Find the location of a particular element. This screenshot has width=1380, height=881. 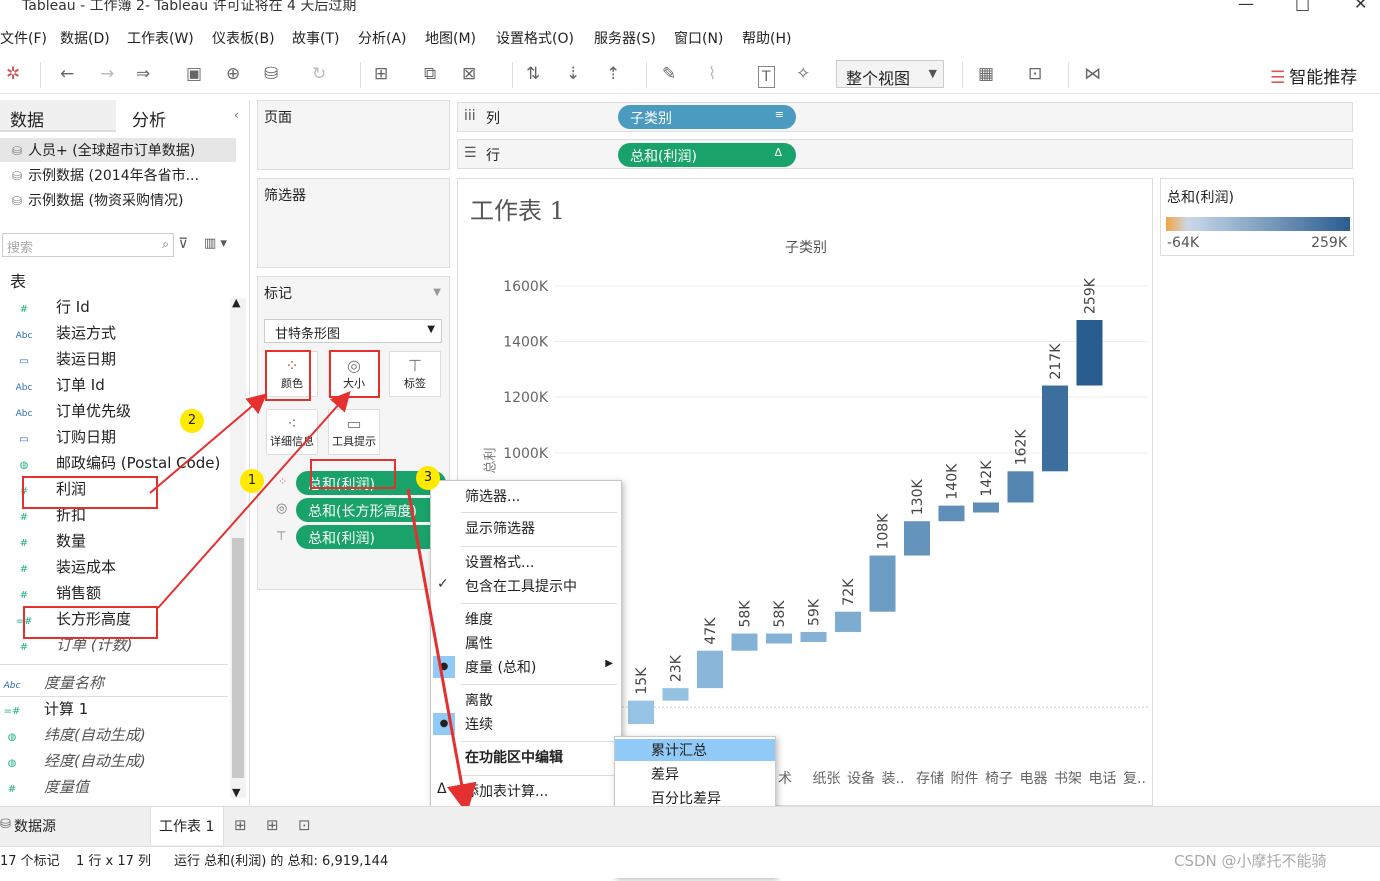

datasource-tab: 数据源 is located at coordinates (35, 826).